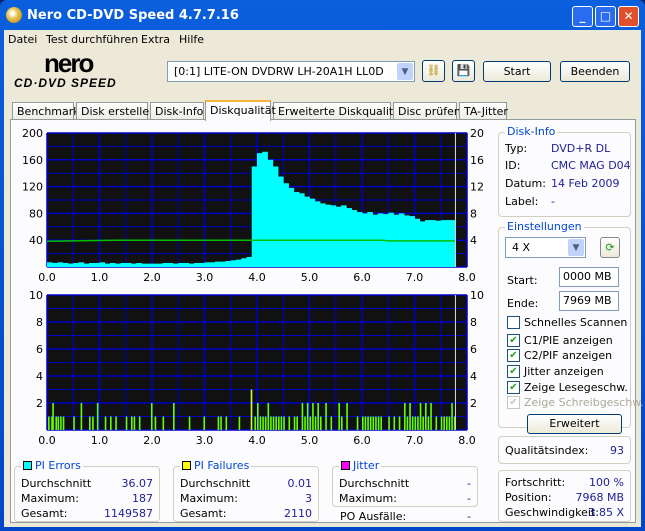 The height and width of the screenshot is (531, 645). What do you see at coordinates (300, 483) in the screenshot?
I see `pif-avg-value: 0.01` at bounding box center [300, 483].